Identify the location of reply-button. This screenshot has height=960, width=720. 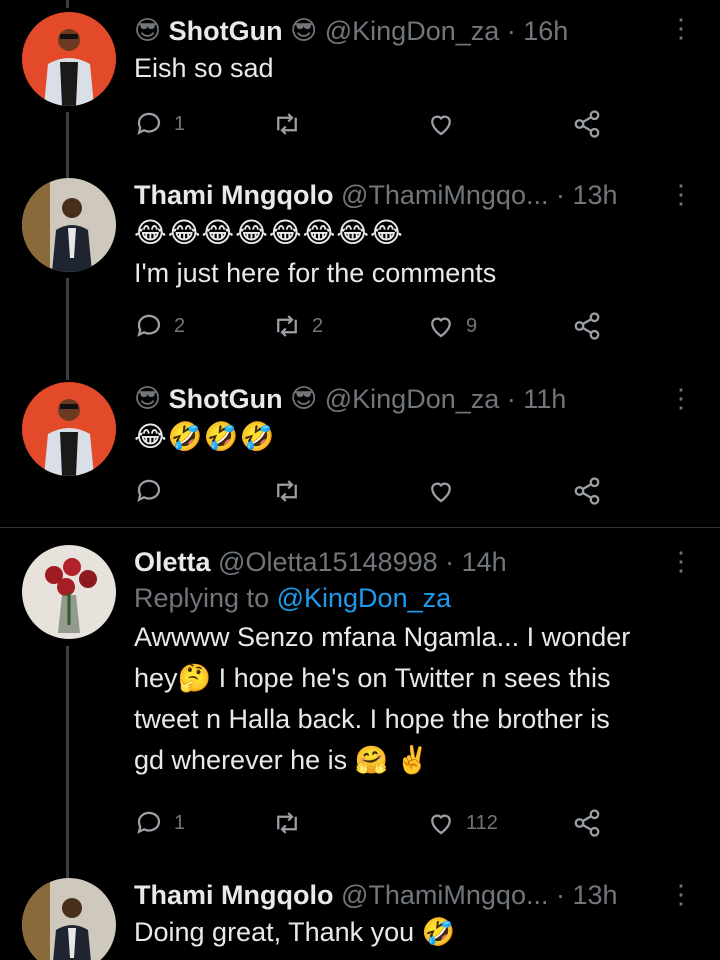
(154, 491).